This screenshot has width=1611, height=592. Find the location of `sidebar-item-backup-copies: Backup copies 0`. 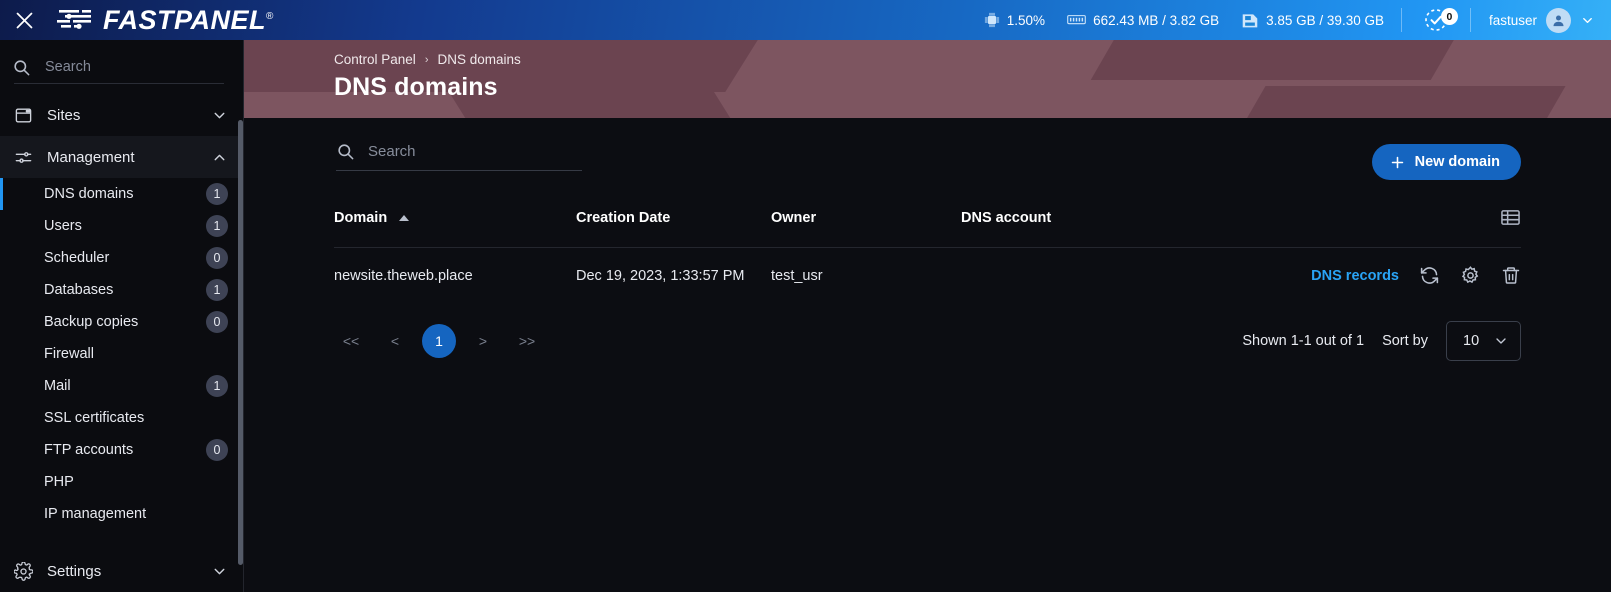

sidebar-item-backup-copies: Backup copies 0 is located at coordinates (122, 322).